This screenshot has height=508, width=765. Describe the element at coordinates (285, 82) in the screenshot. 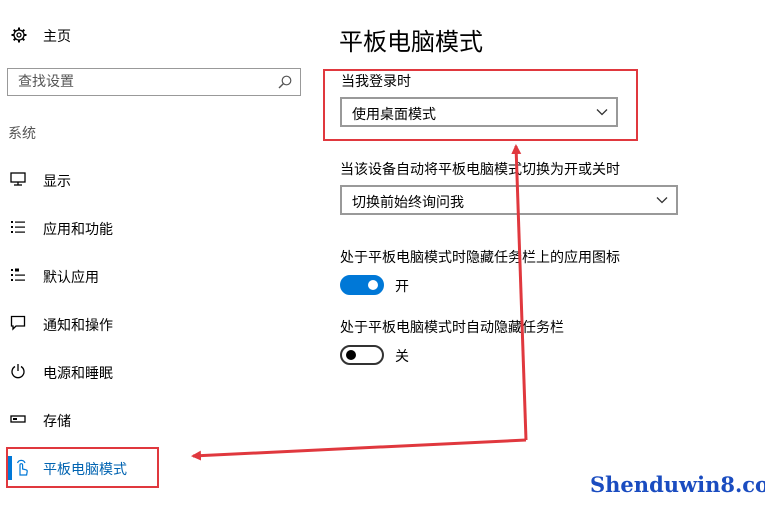

I see `search-icon` at that location.